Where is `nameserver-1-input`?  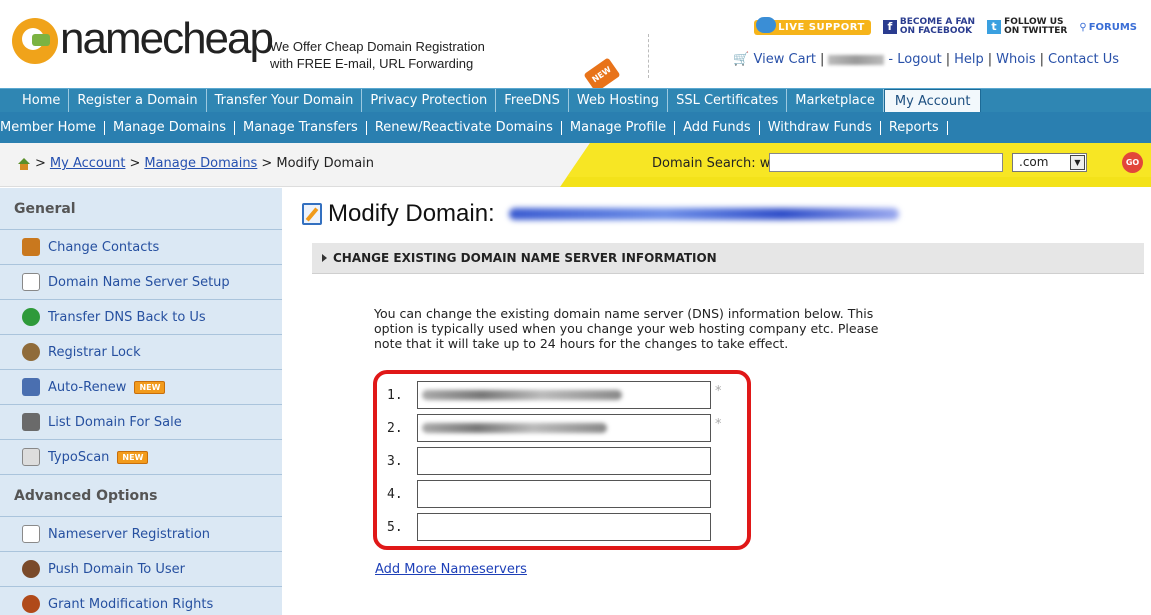
nameserver-1-input is located at coordinates (564, 395).